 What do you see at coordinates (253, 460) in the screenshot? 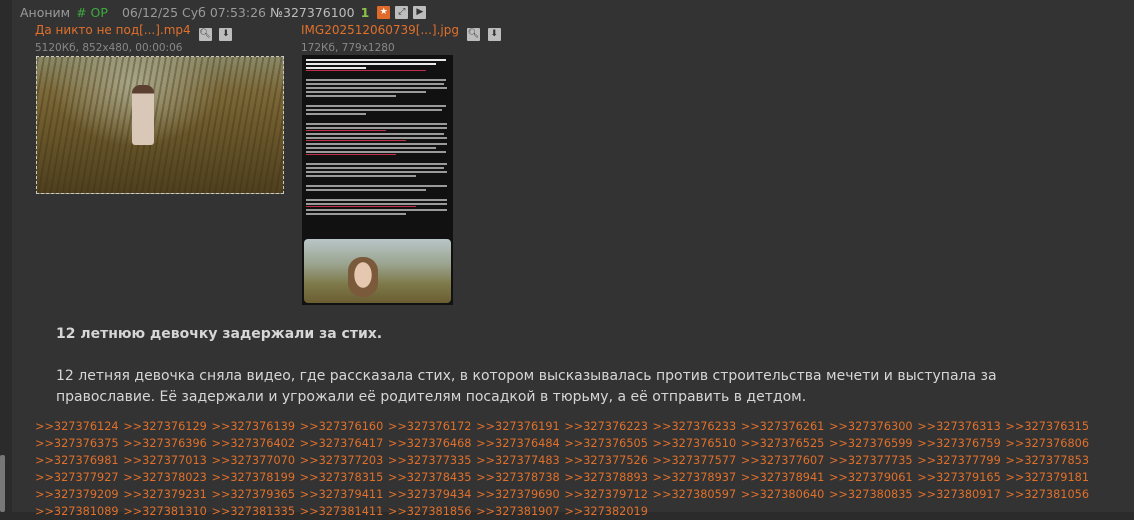
I see `reply-link: >>327377070` at bounding box center [253, 460].